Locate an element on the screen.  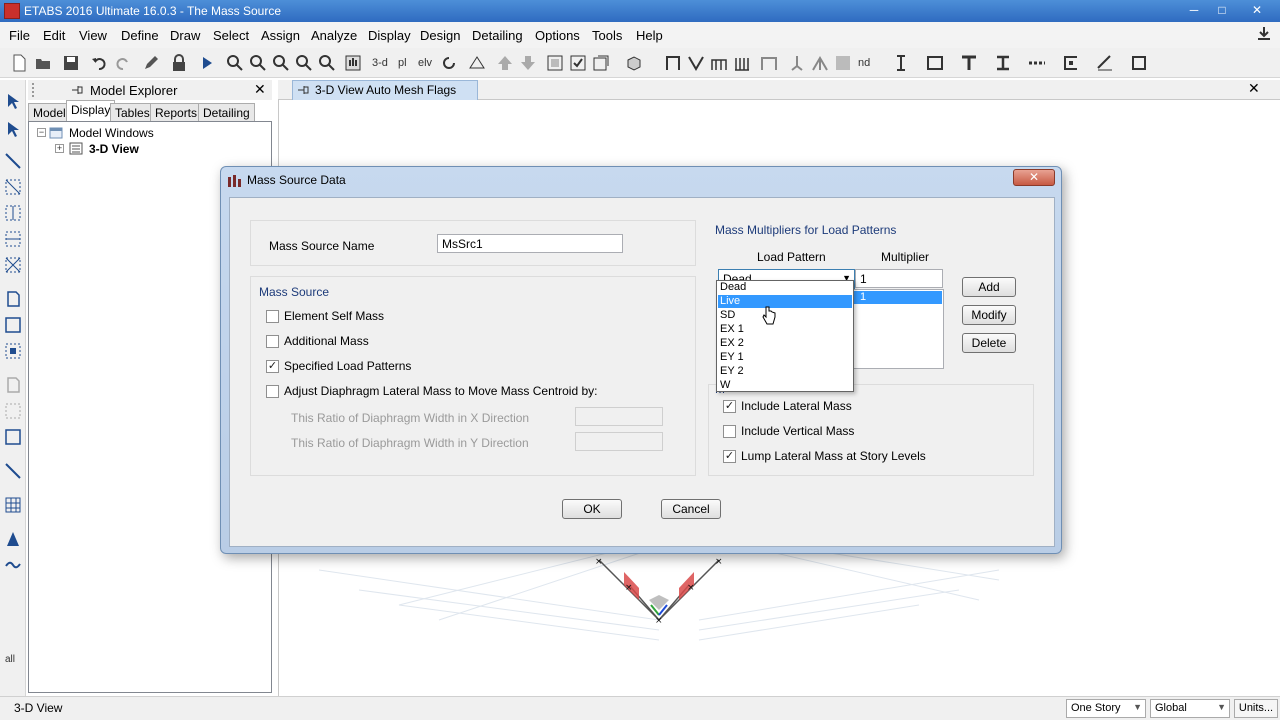
set-display-options-icon is located at coordinates (578, 63).